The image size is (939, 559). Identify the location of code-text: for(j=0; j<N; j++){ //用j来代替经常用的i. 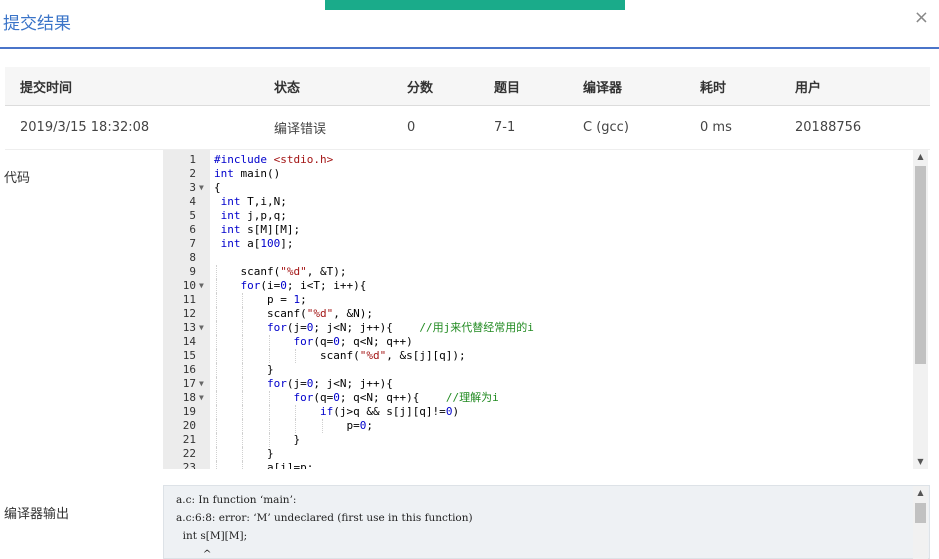
(400, 327).